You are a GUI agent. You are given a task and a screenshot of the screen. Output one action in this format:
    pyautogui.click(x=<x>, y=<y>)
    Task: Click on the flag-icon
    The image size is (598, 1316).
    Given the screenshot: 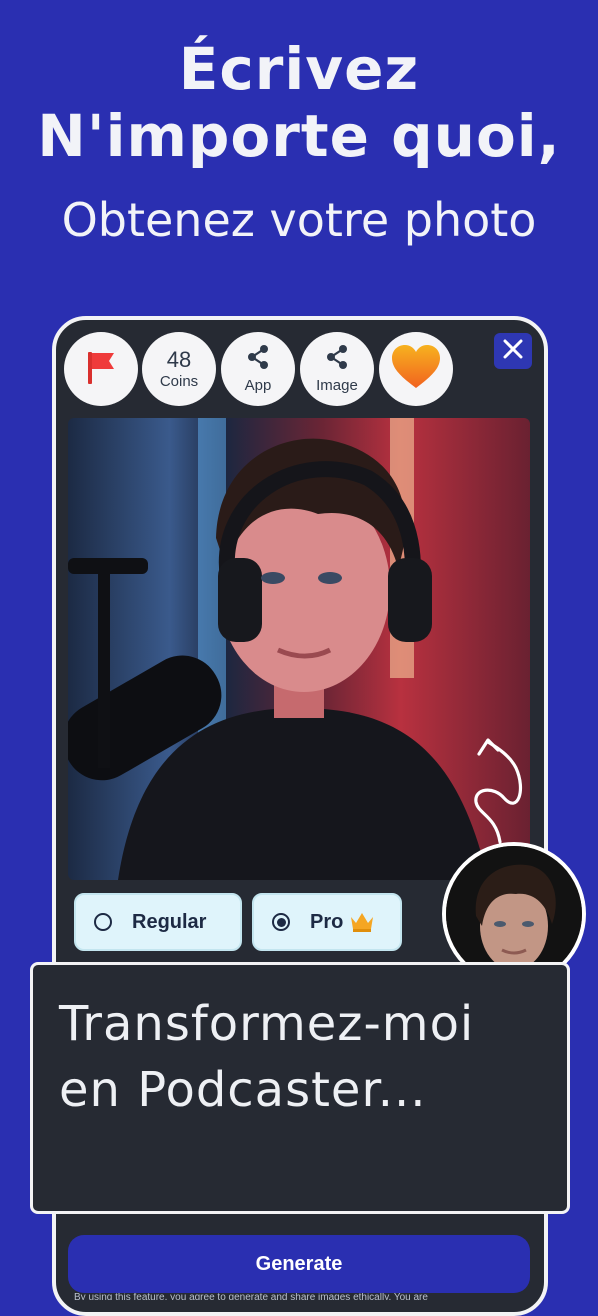 What is the action you would take?
    pyautogui.click(x=101, y=369)
    